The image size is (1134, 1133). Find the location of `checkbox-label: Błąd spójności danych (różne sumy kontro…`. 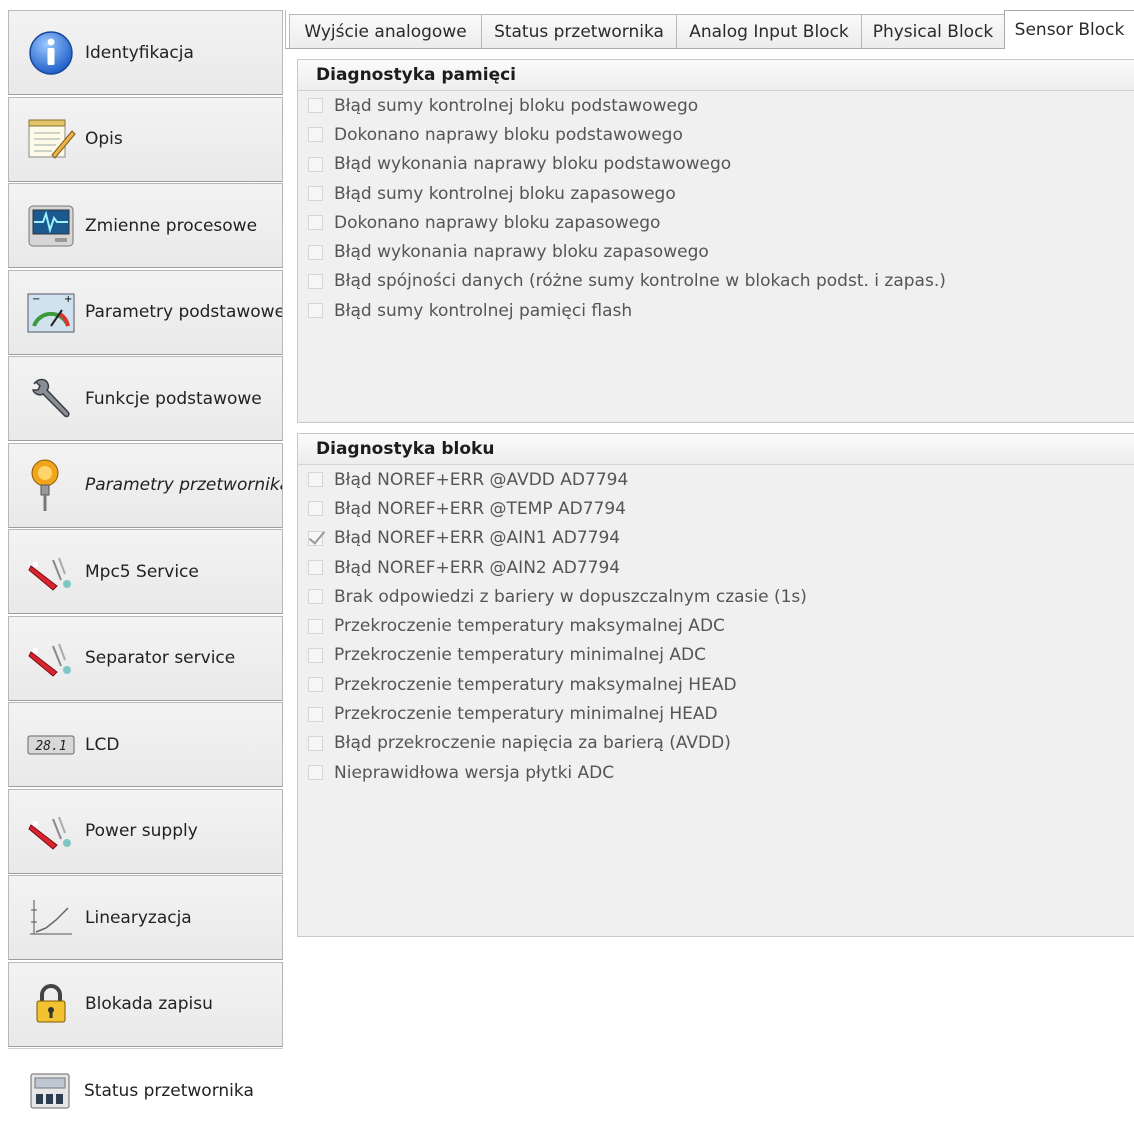

checkbox-label: Błąd spójności danych (różne sumy kontro… is located at coordinates (640, 281).